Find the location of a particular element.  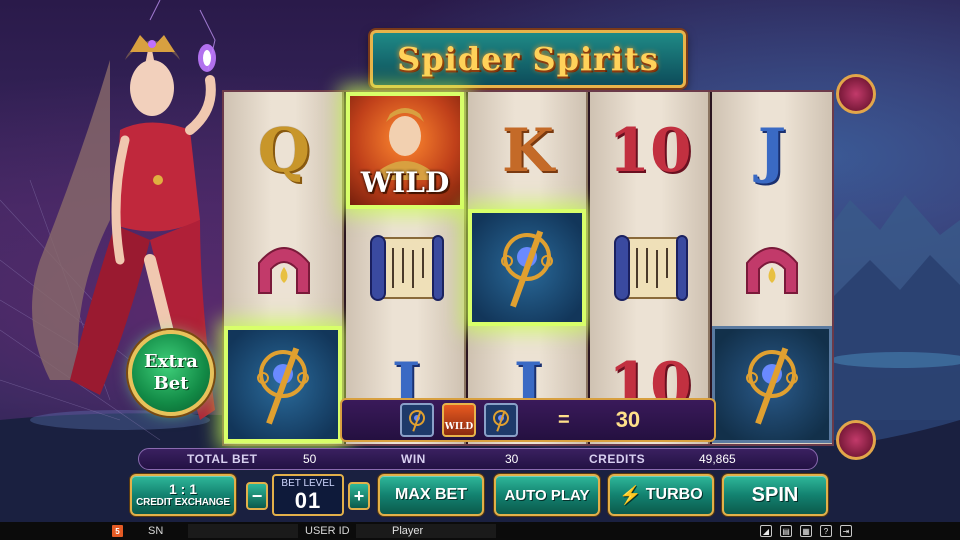

sound-icon: ◢ is located at coordinates (766, 531).